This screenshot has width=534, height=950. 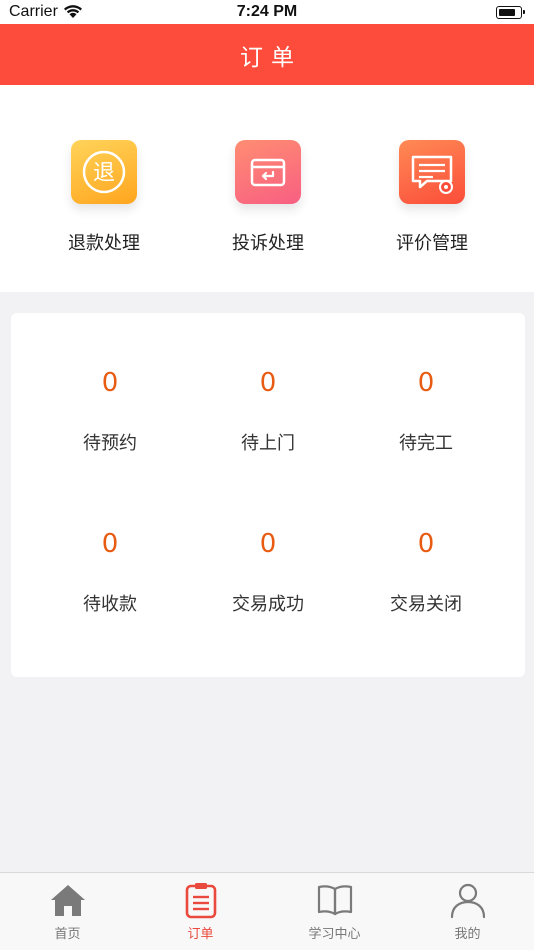 I want to click on tab-home: 首页, so click(x=67, y=912).